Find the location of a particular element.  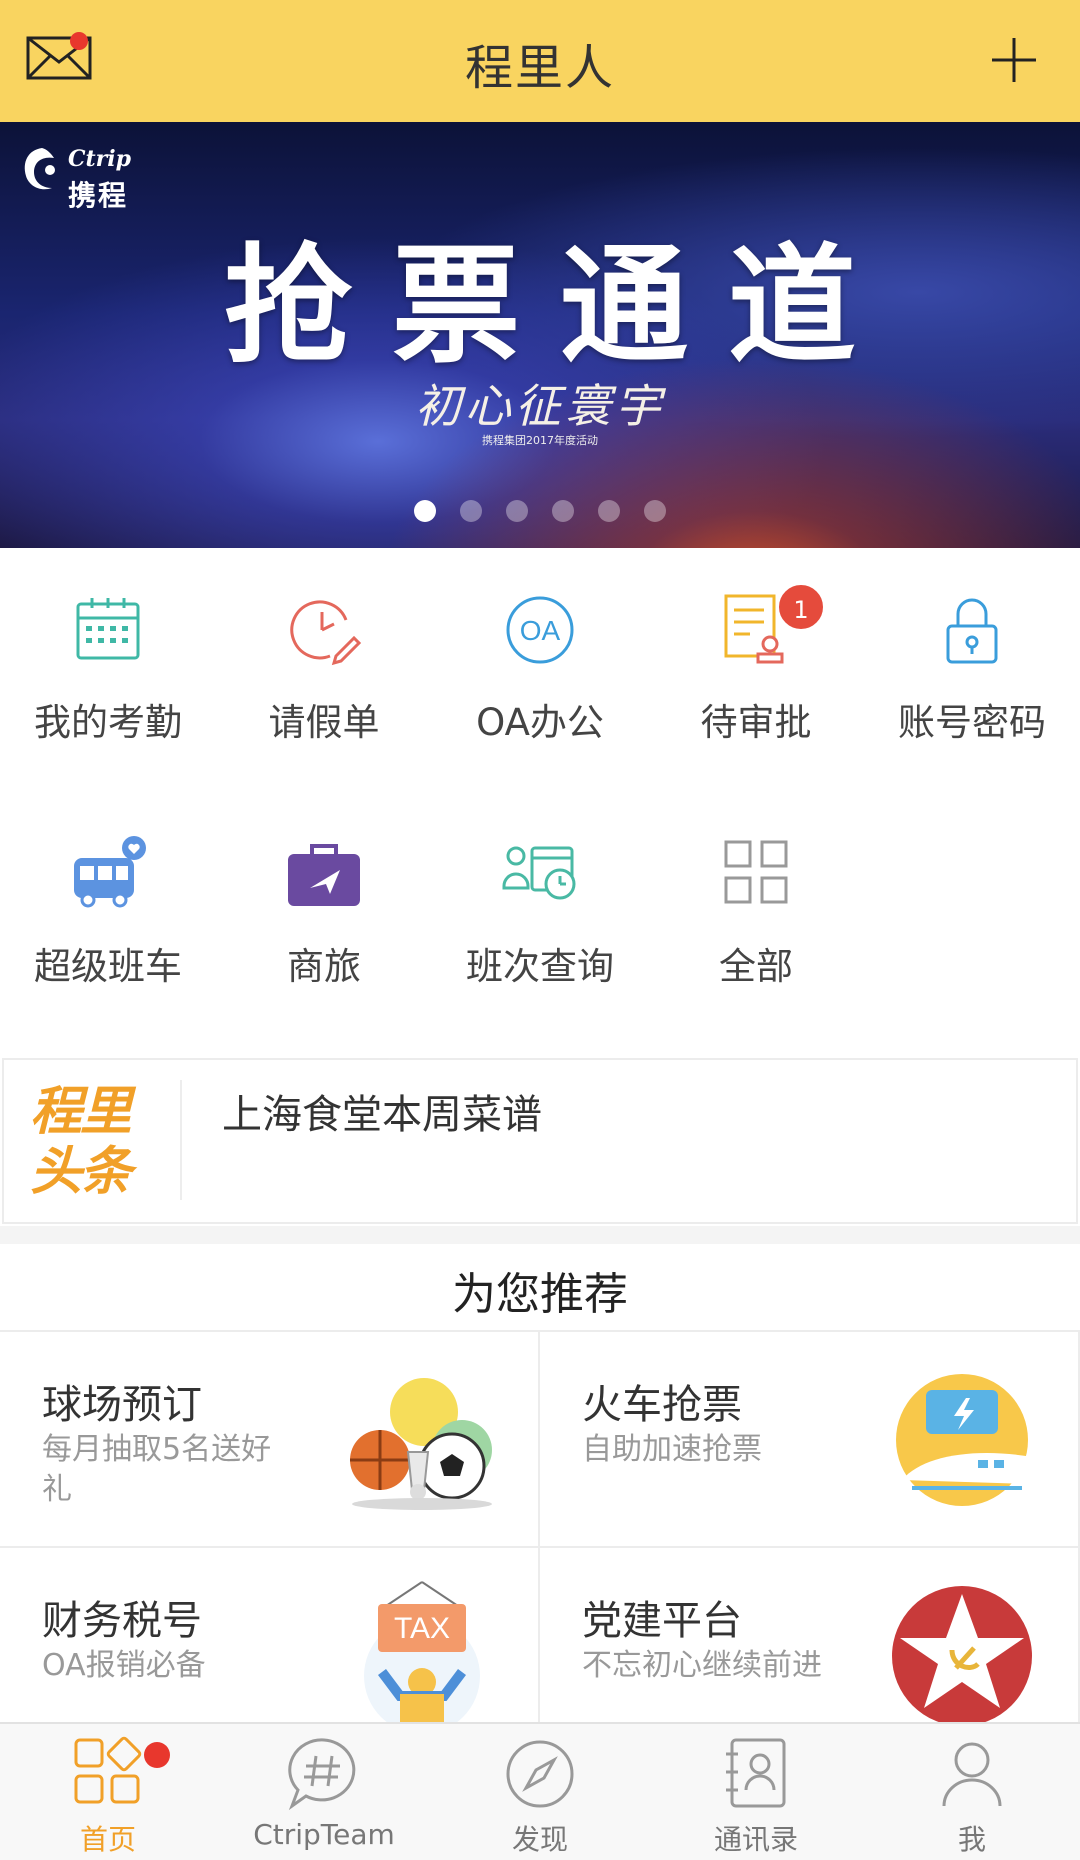

tab-discover: 发现 is located at coordinates (540, 1796).